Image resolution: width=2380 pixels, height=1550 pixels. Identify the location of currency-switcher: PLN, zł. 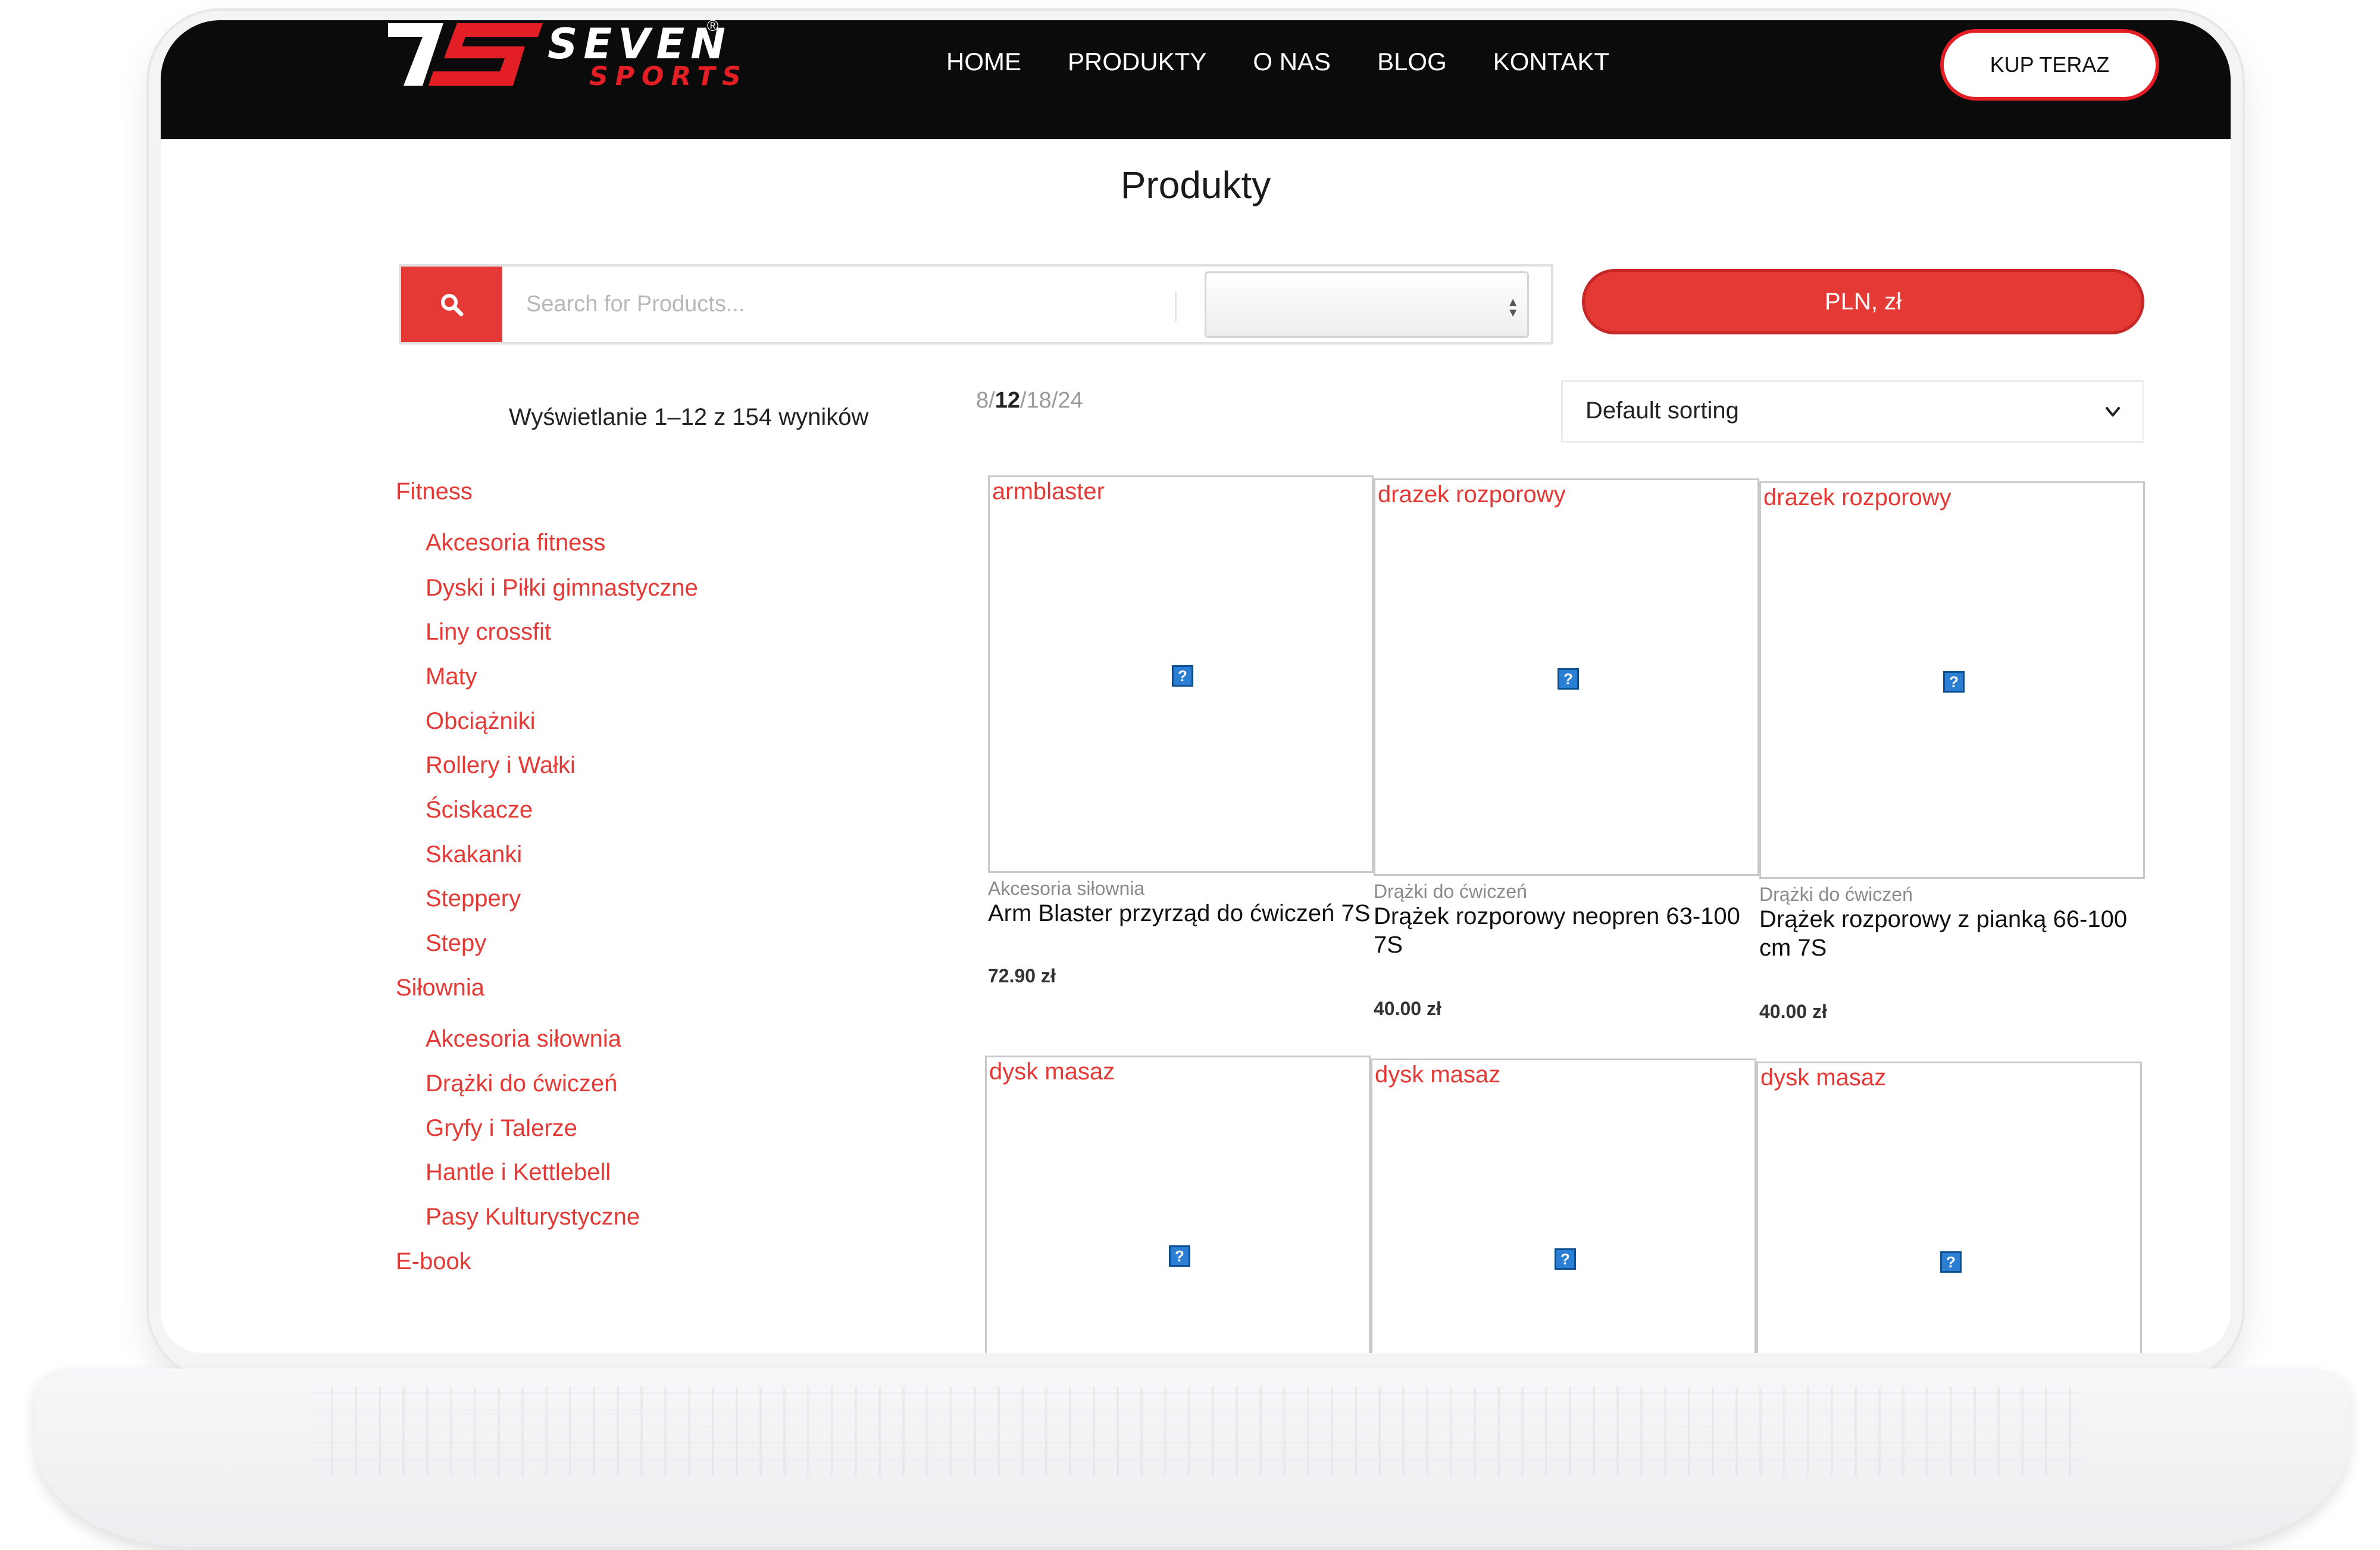
(1863, 301).